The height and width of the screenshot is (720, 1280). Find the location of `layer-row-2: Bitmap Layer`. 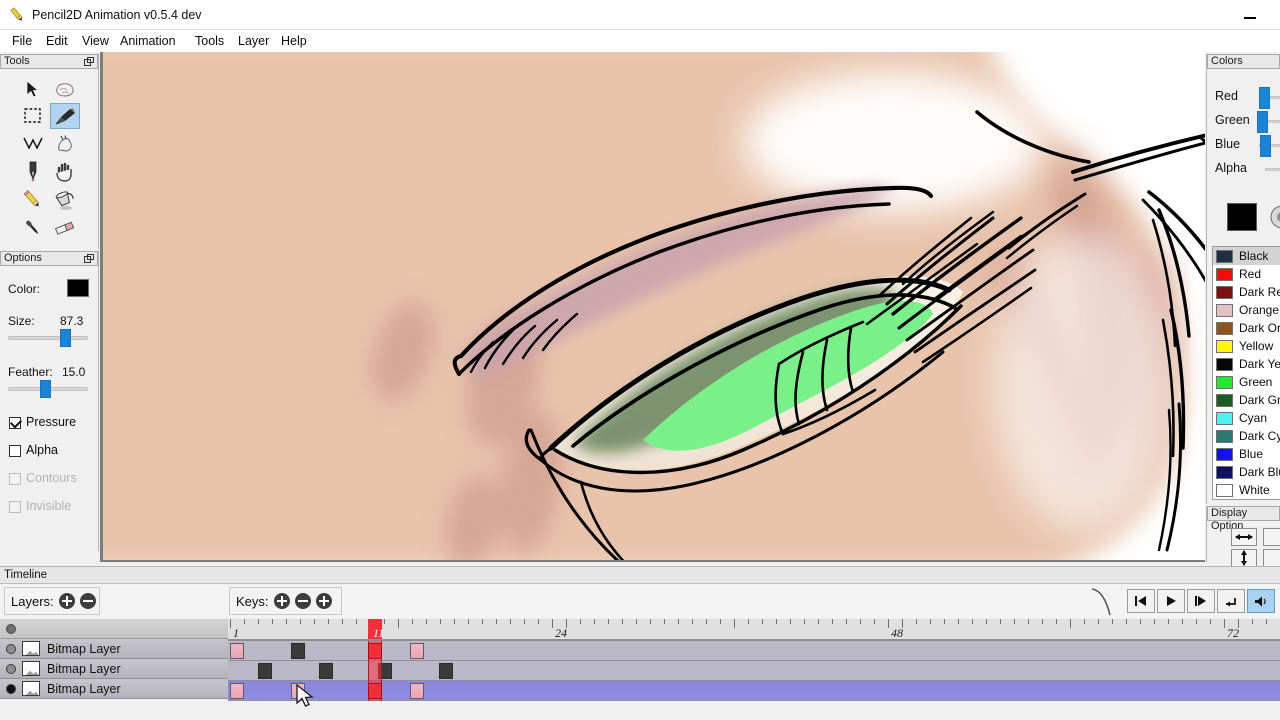

layer-row-2: Bitmap Layer is located at coordinates (114, 669).